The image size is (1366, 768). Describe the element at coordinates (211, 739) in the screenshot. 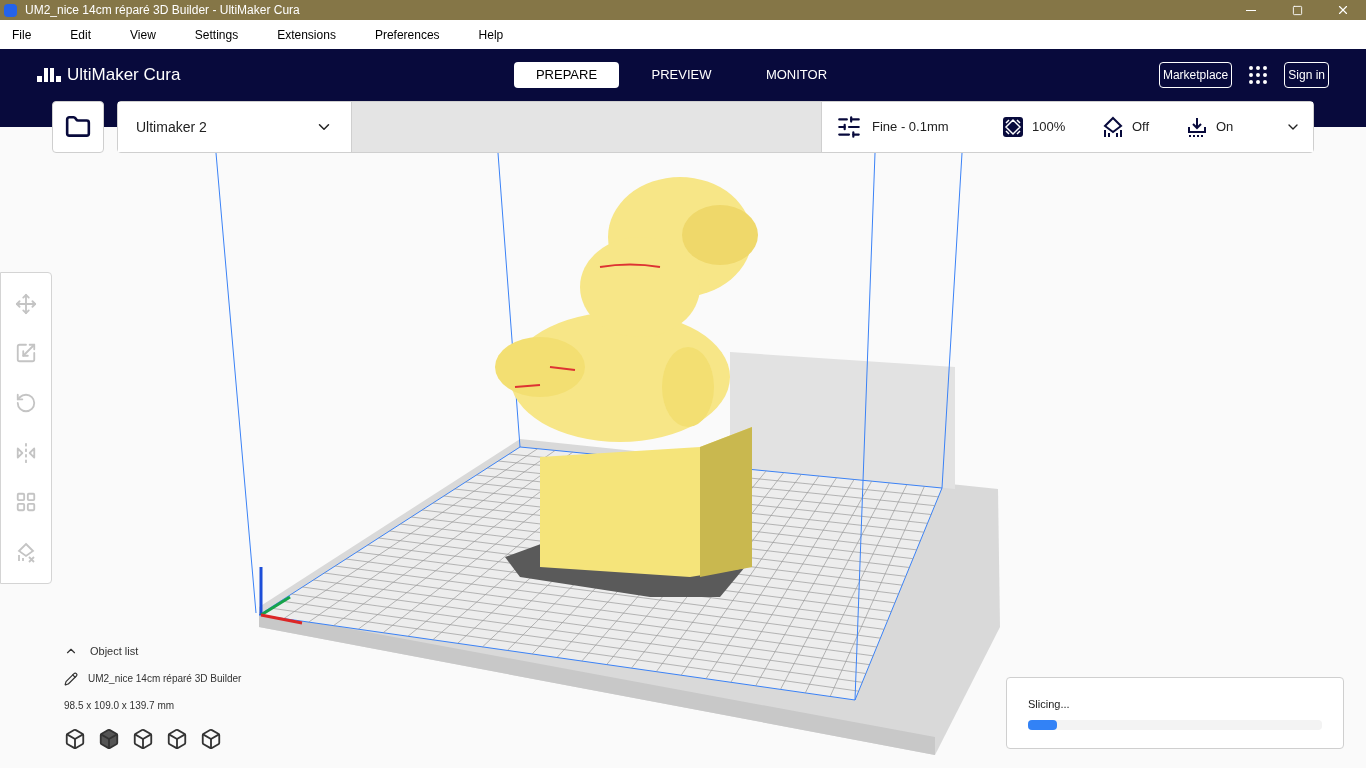

I see `right-view-icon` at that location.